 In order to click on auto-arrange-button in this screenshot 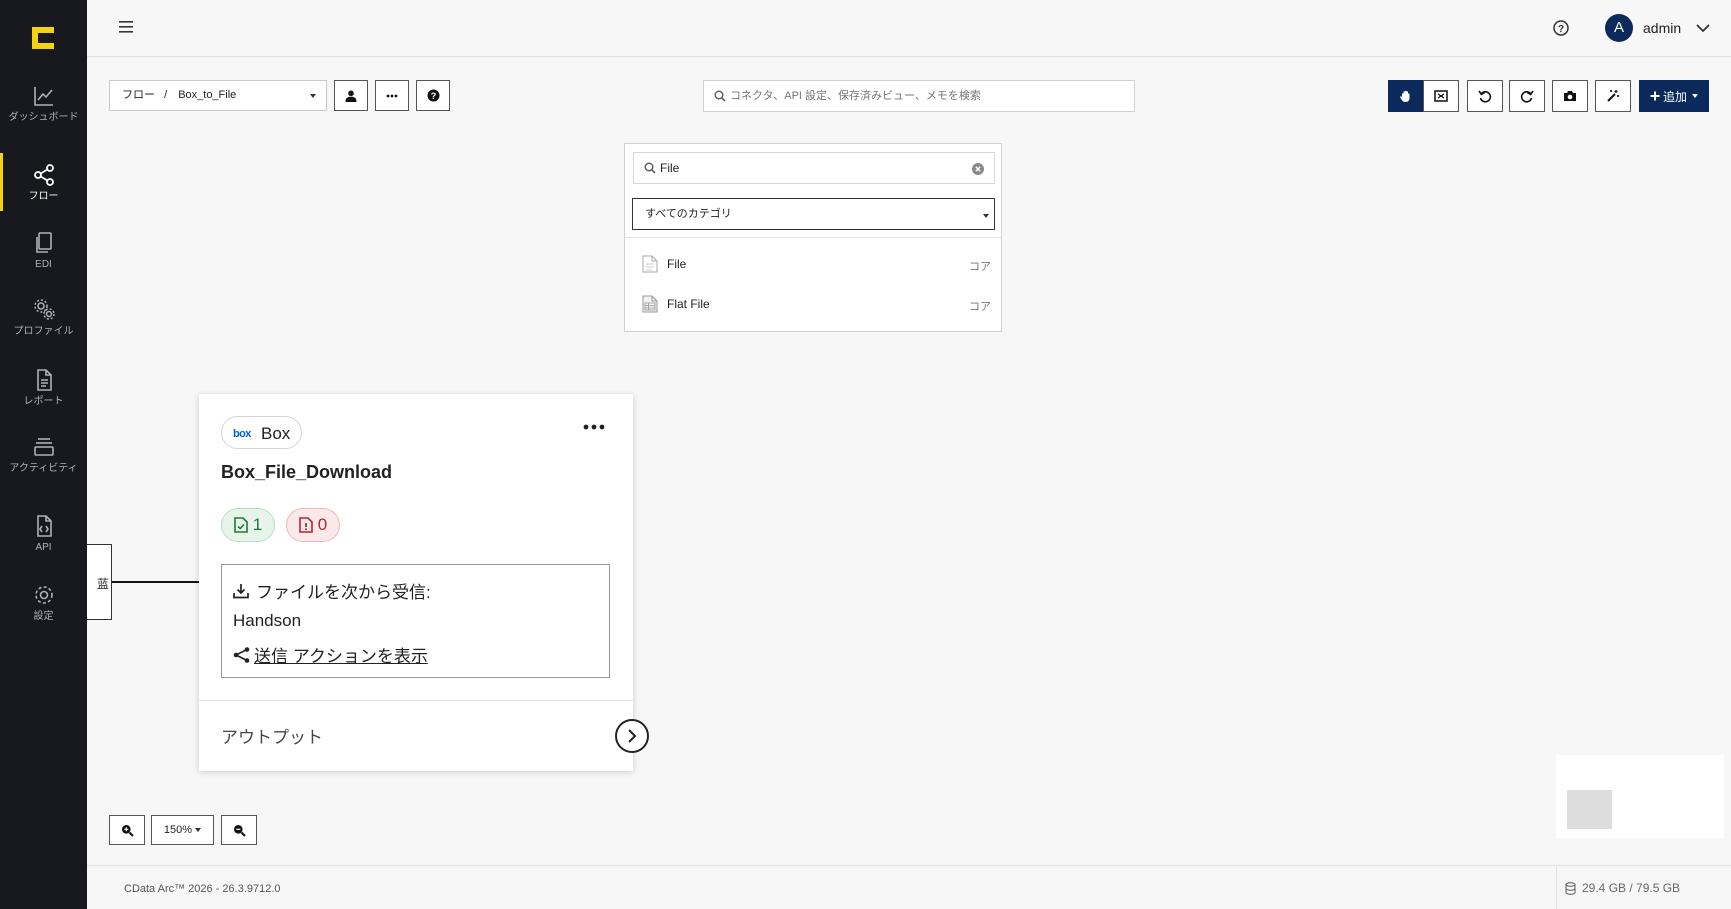, I will do `click(1613, 96)`.